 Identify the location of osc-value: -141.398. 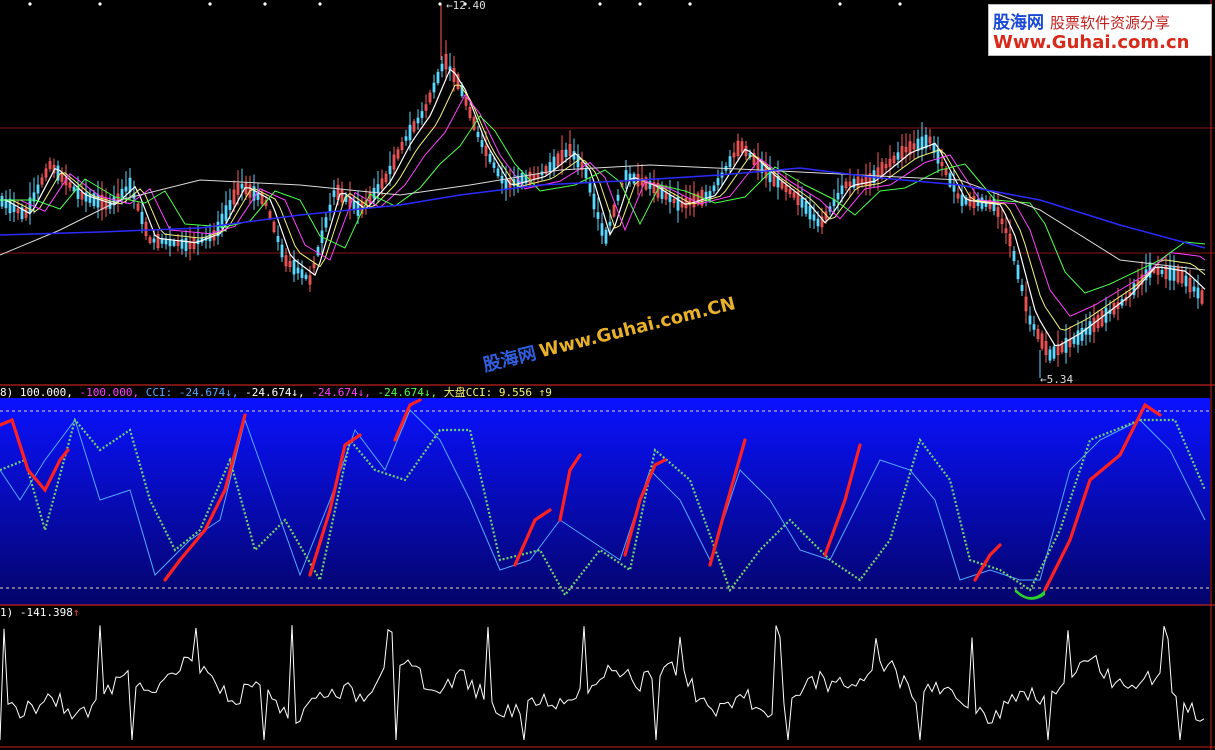
(46, 612).